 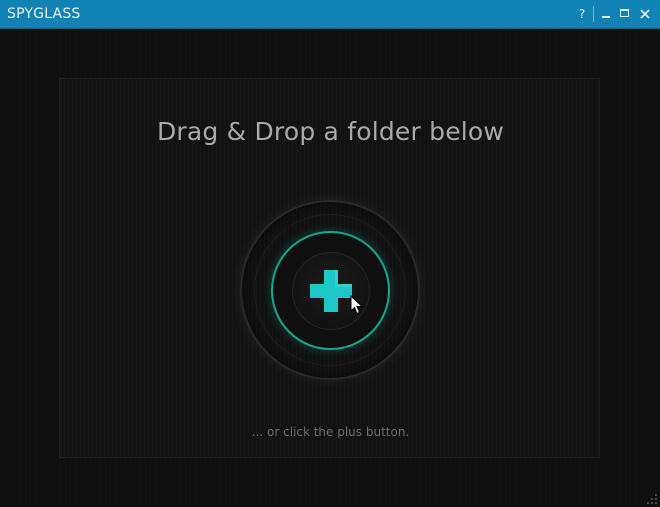 What do you see at coordinates (606, 14) in the screenshot?
I see `minimize-button` at bounding box center [606, 14].